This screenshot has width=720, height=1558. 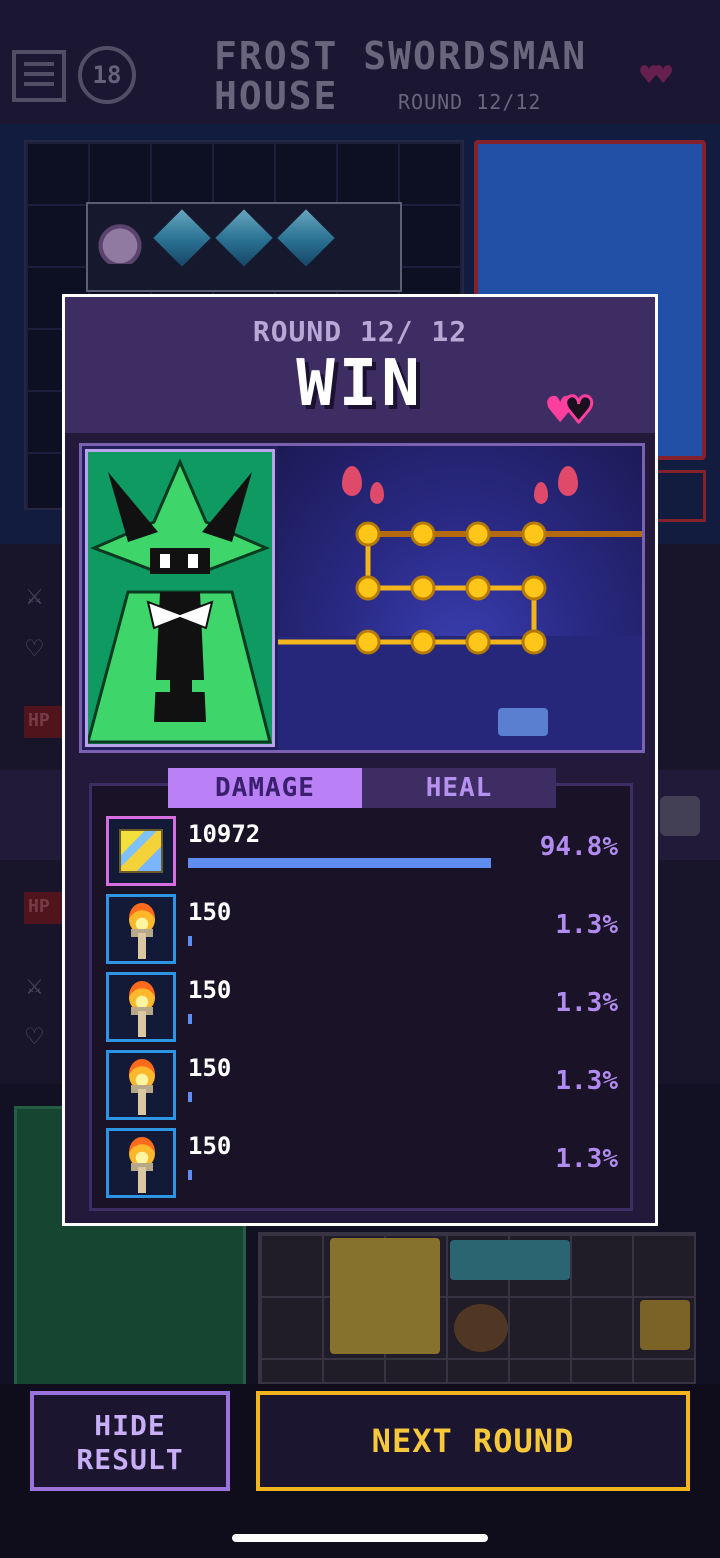 I want to click on stats-tabs: DAMAGE HEAL, so click(x=362, y=788).